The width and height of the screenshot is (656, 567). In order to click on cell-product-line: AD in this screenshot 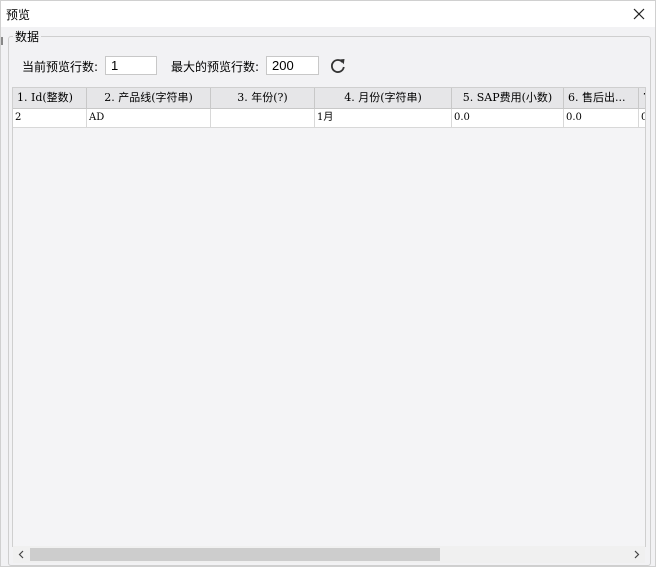, I will do `click(149, 118)`.